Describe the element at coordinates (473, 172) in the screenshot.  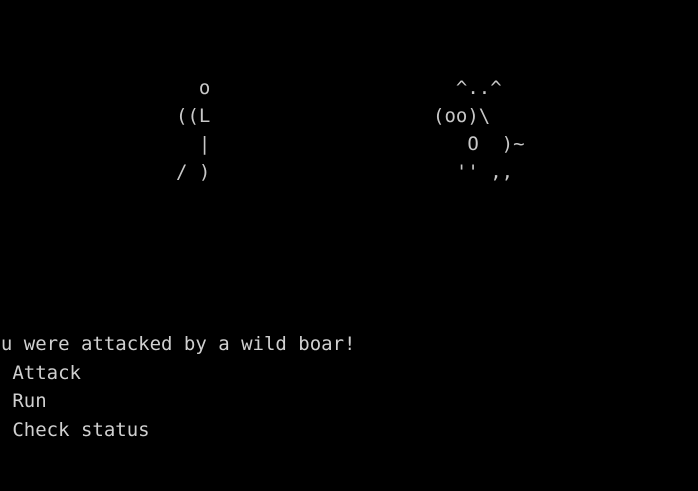
I see `boar-art-line: '' ,,` at that location.